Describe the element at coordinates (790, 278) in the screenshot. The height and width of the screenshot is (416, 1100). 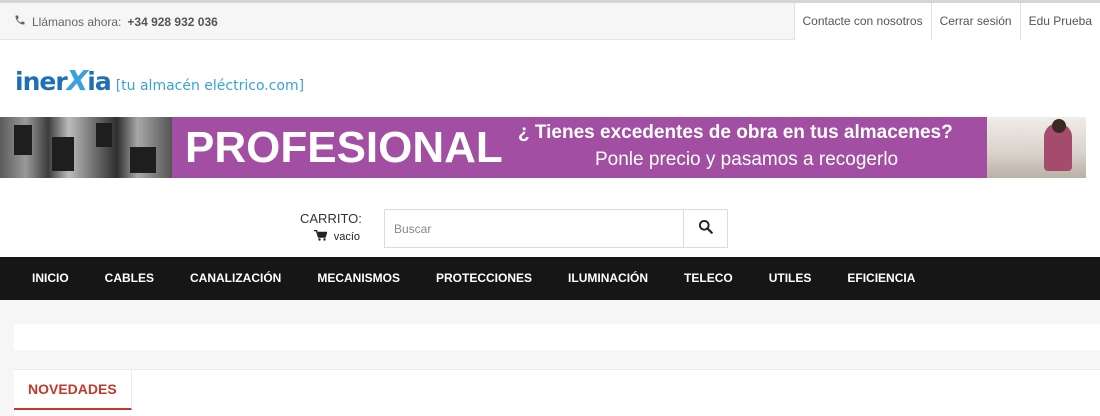
I see `nav-item-utiles: UTILES` at that location.